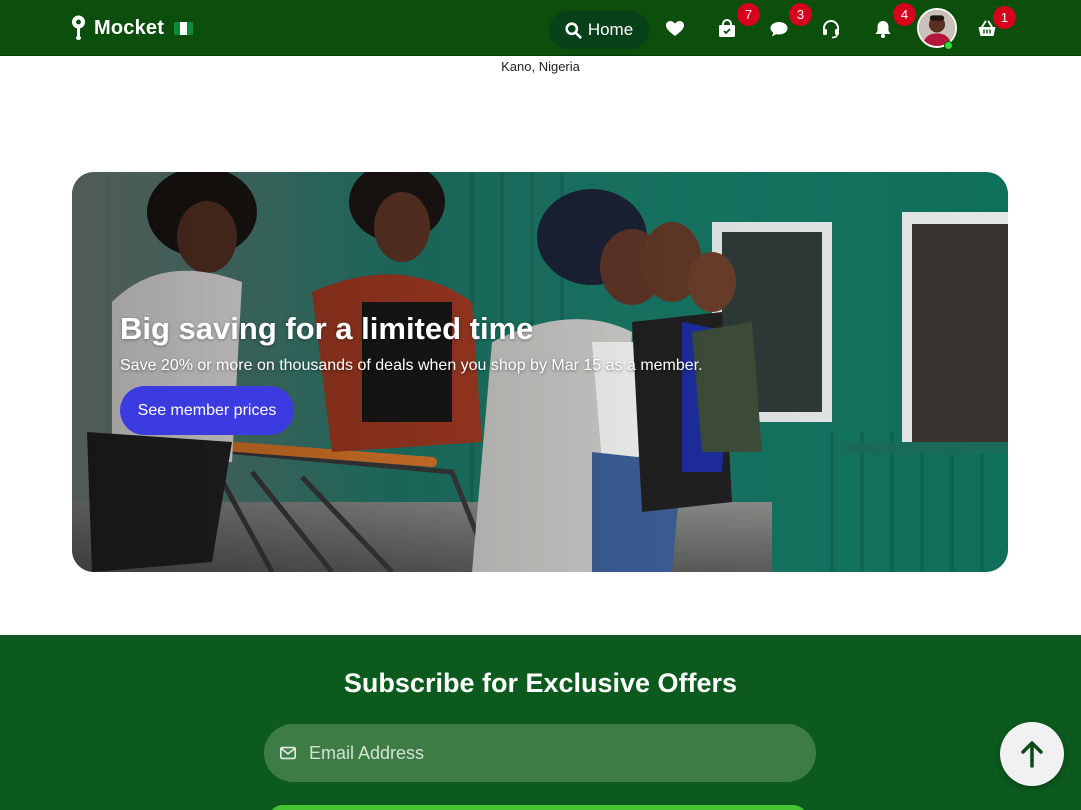 The height and width of the screenshot is (810, 1081). What do you see at coordinates (540, 66) in the screenshot?
I see `location-text: Kano, Nigeria` at bounding box center [540, 66].